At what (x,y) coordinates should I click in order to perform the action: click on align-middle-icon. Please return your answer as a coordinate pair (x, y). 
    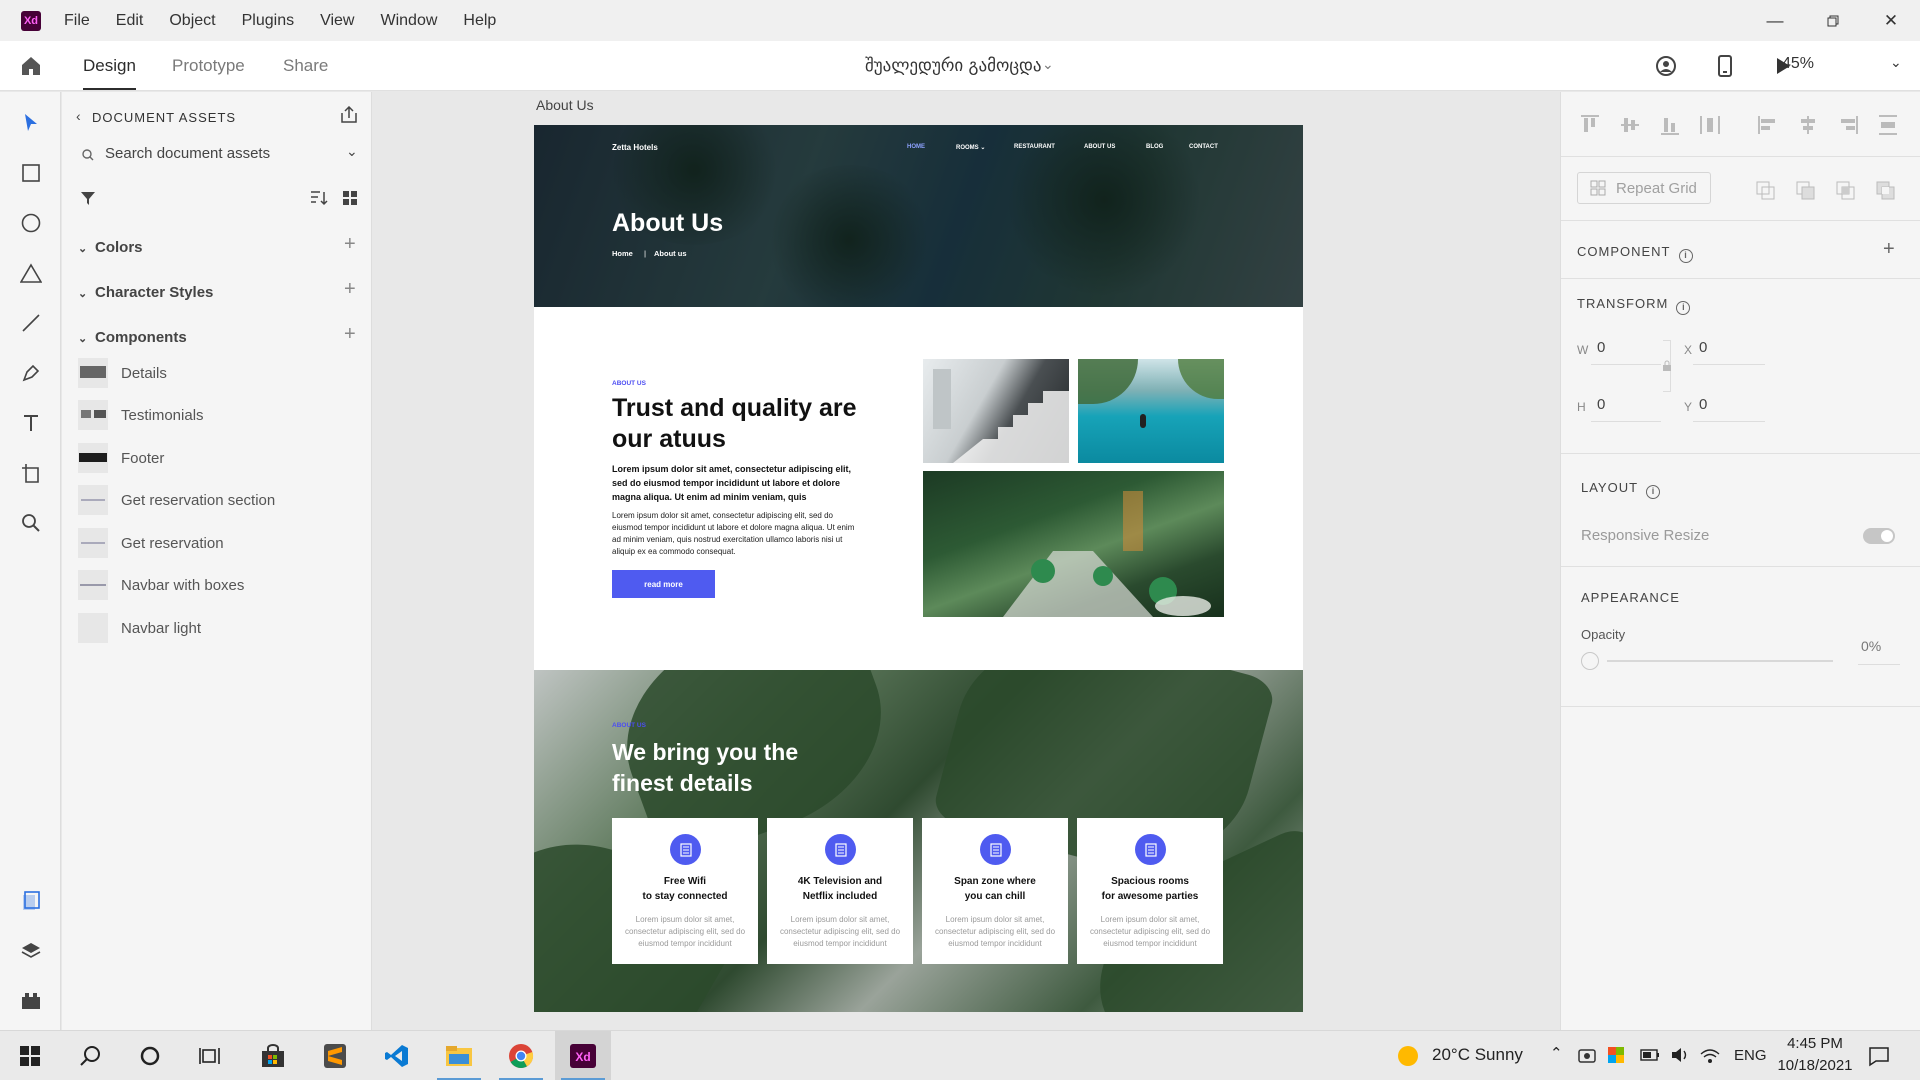
    Looking at the image, I should click on (1630, 125).